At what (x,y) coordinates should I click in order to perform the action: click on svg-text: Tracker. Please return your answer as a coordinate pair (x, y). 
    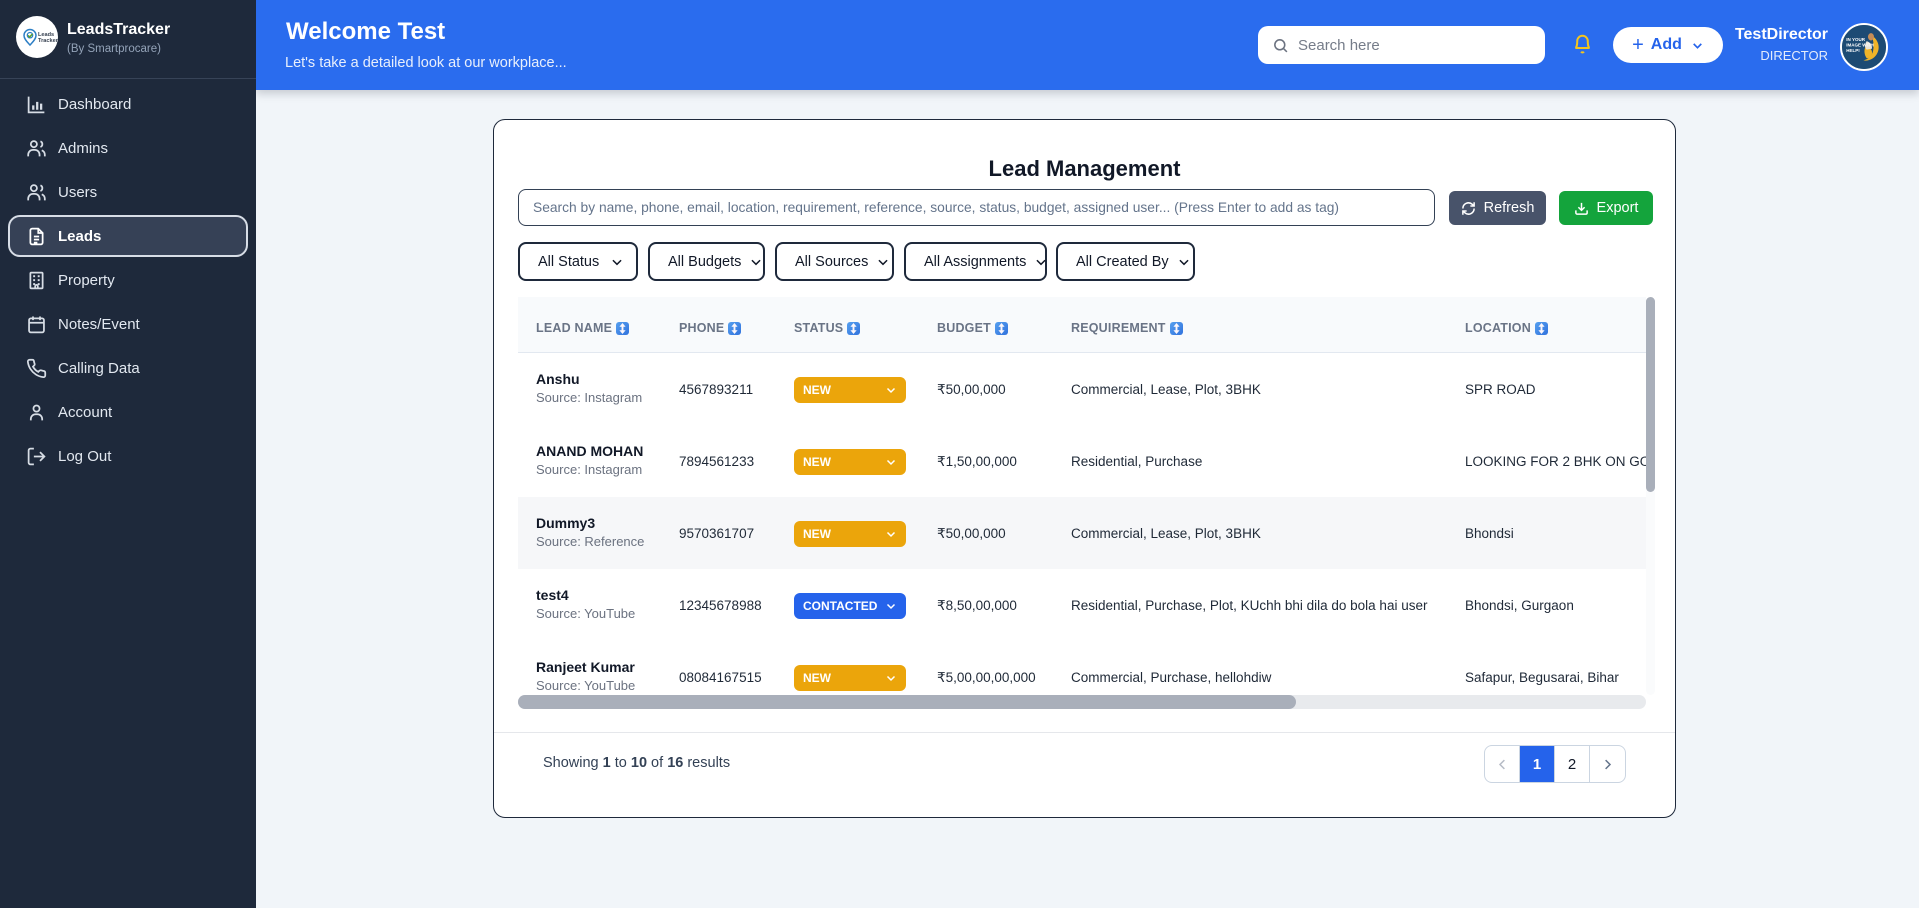
    Looking at the image, I should click on (48, 41).